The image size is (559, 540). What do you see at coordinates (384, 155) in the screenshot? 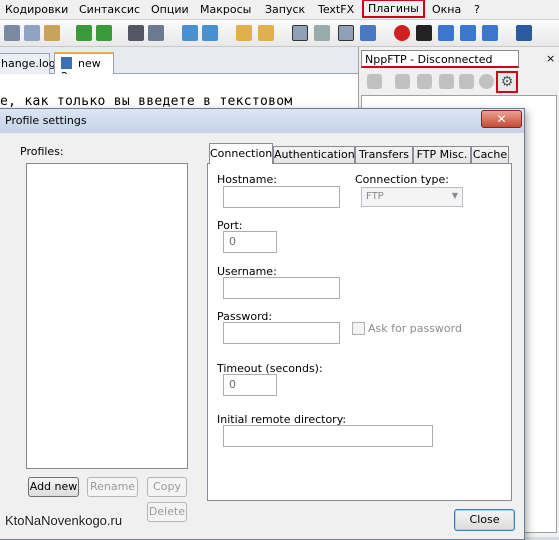
I see `tab-transfers: Transfers` at bounding box center [384, 155].